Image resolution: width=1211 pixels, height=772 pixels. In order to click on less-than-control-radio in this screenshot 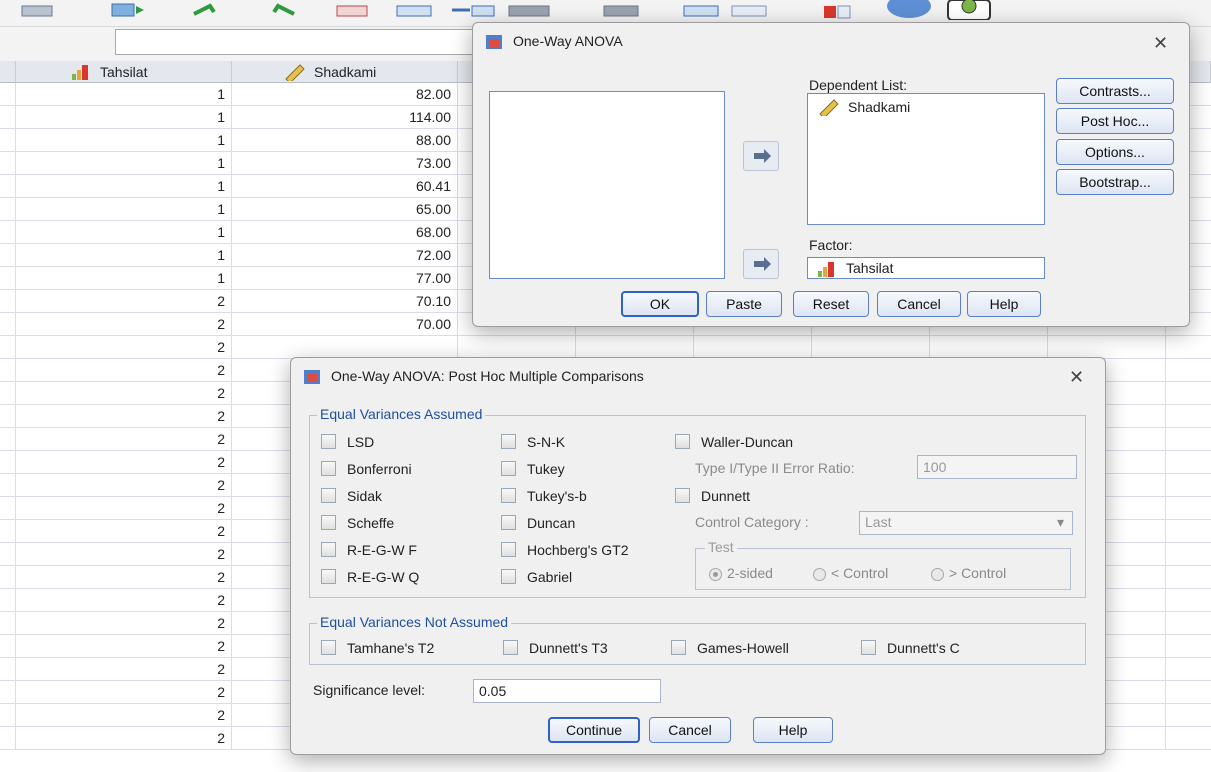, I will do `click(819, 574)`.